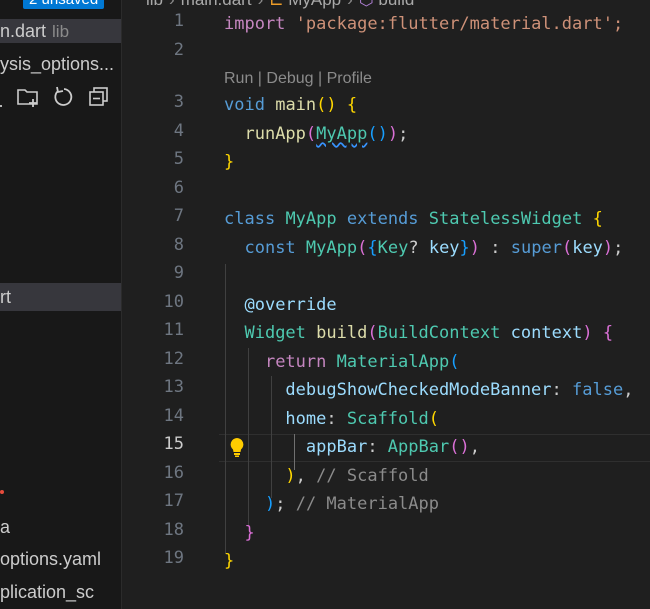 The width and height of the screenshot is (650, 609). I want to click on unsaved-badge: 2 unsaved, so click(64, 4).